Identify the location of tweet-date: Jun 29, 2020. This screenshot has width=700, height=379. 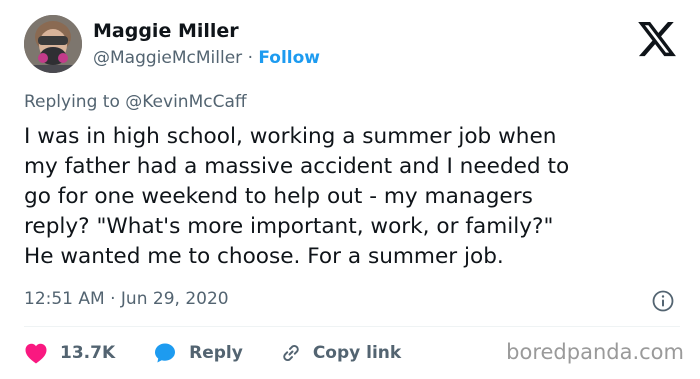
(174, 299).